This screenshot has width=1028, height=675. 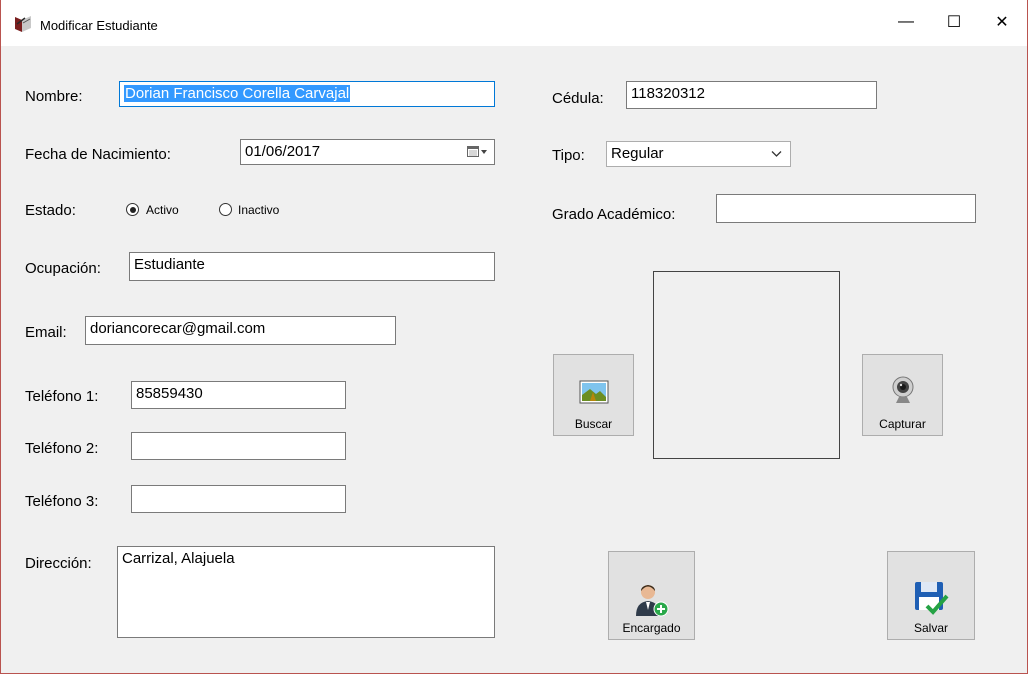 I want to click on tipo-value: Regular, so click(x=637, y=153).